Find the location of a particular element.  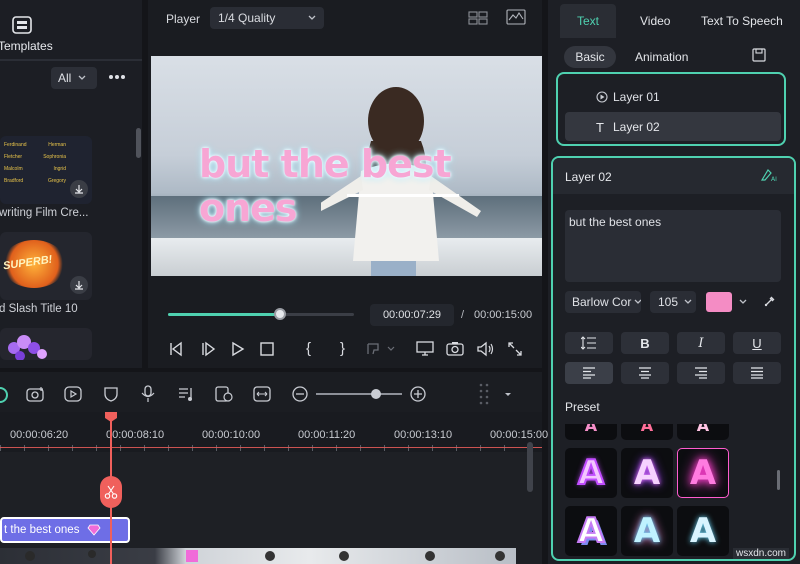

align-center-button is located at coordinates (645, 373).